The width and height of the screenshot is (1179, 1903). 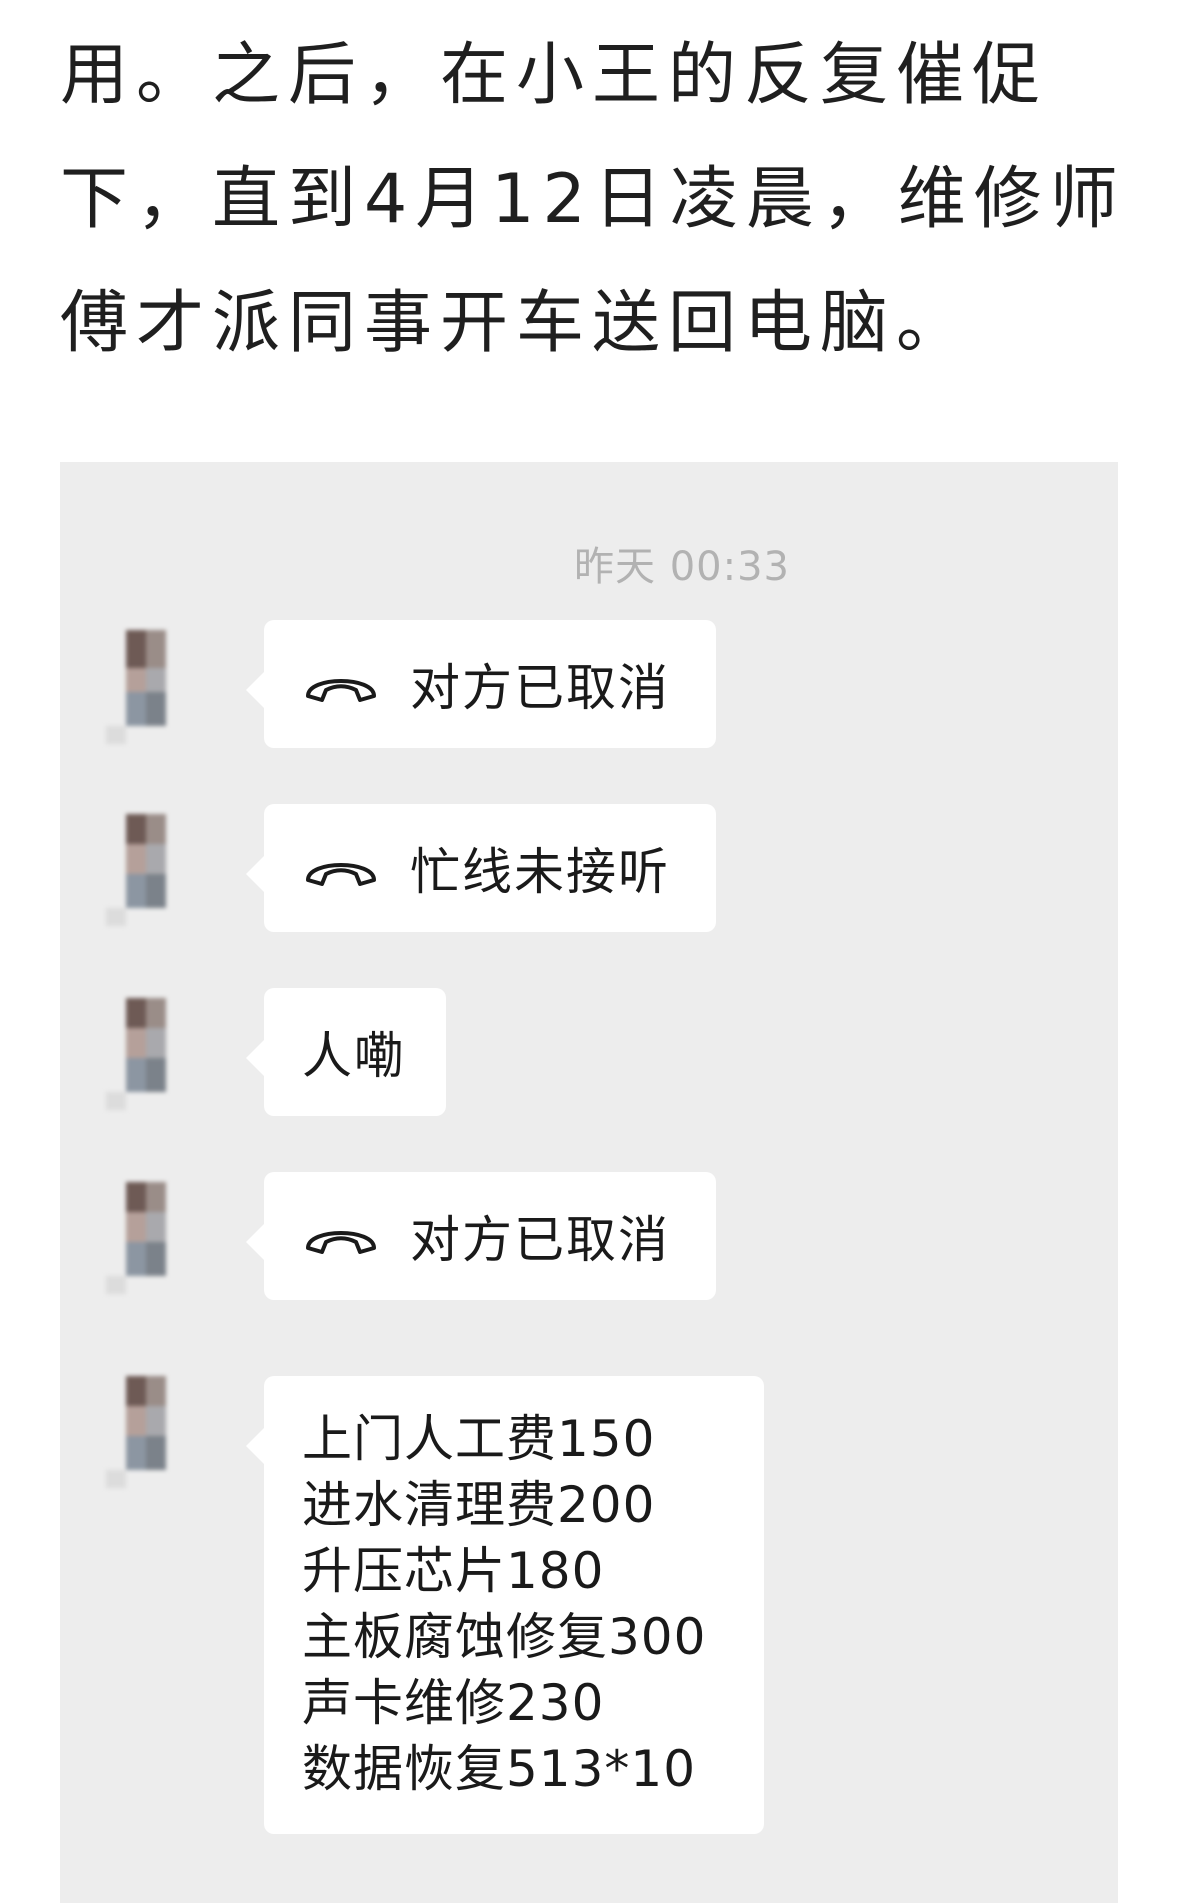 I want to click on text-message-bubble: 人嘞, so click(x=346, y=1052).